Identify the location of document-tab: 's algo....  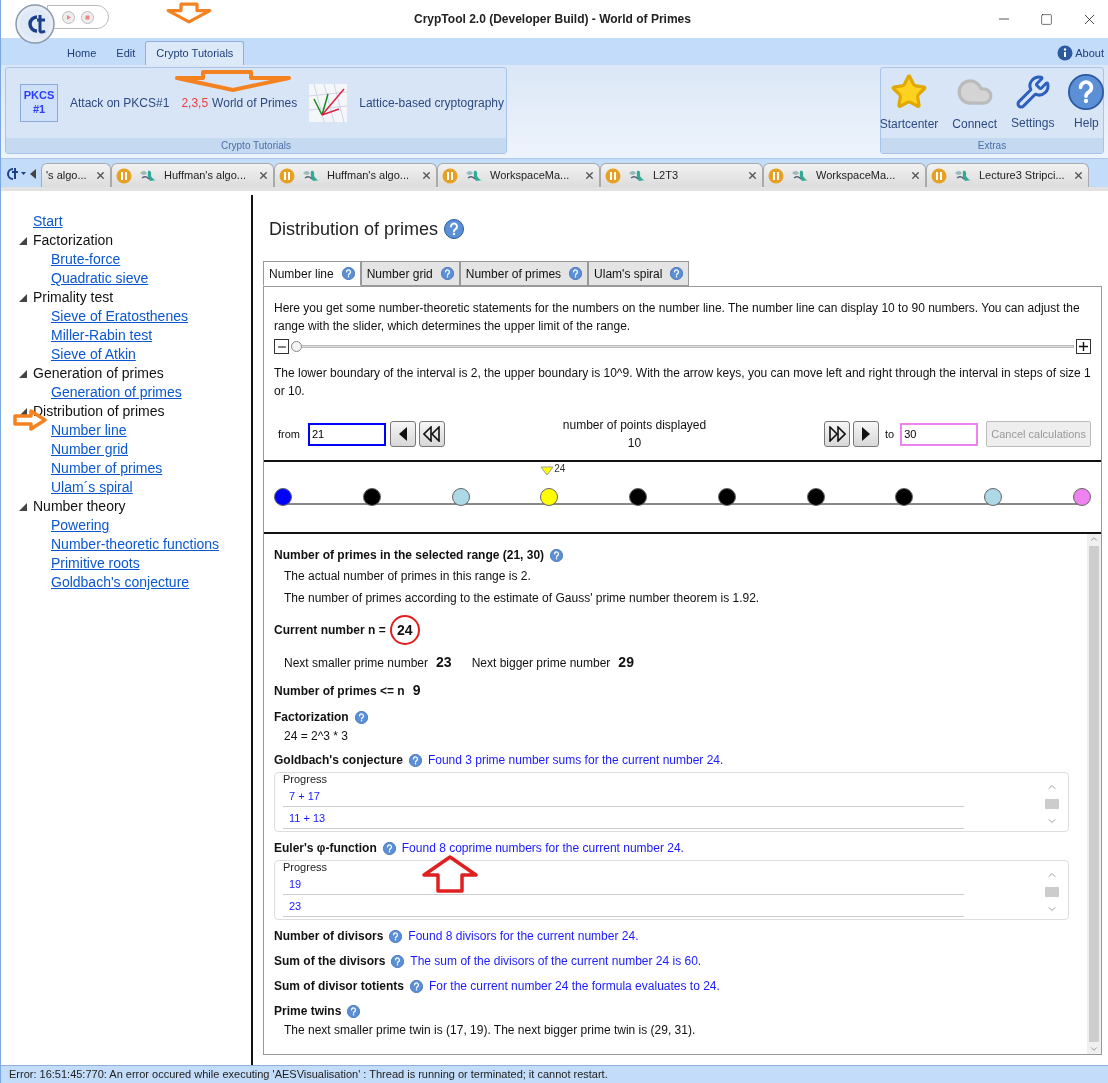
(76, 175).